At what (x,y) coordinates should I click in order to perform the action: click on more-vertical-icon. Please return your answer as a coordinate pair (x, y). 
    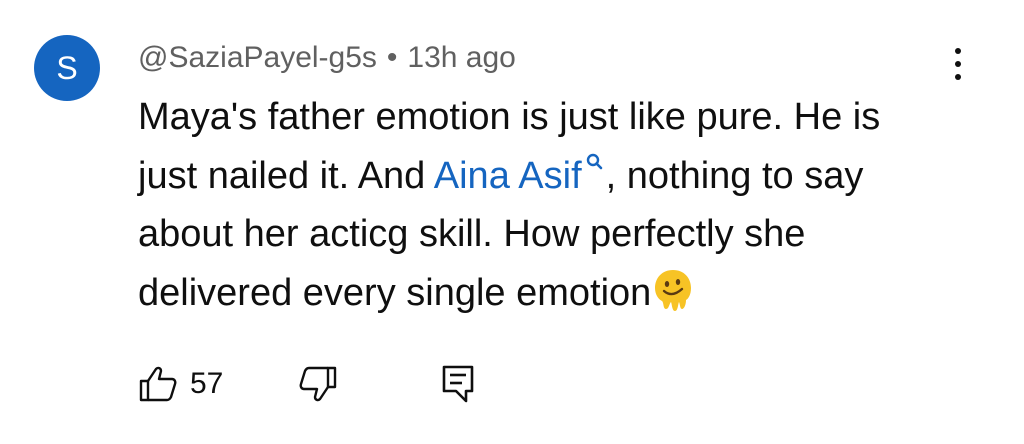
    Looking at the image, I should click on (958, 51).